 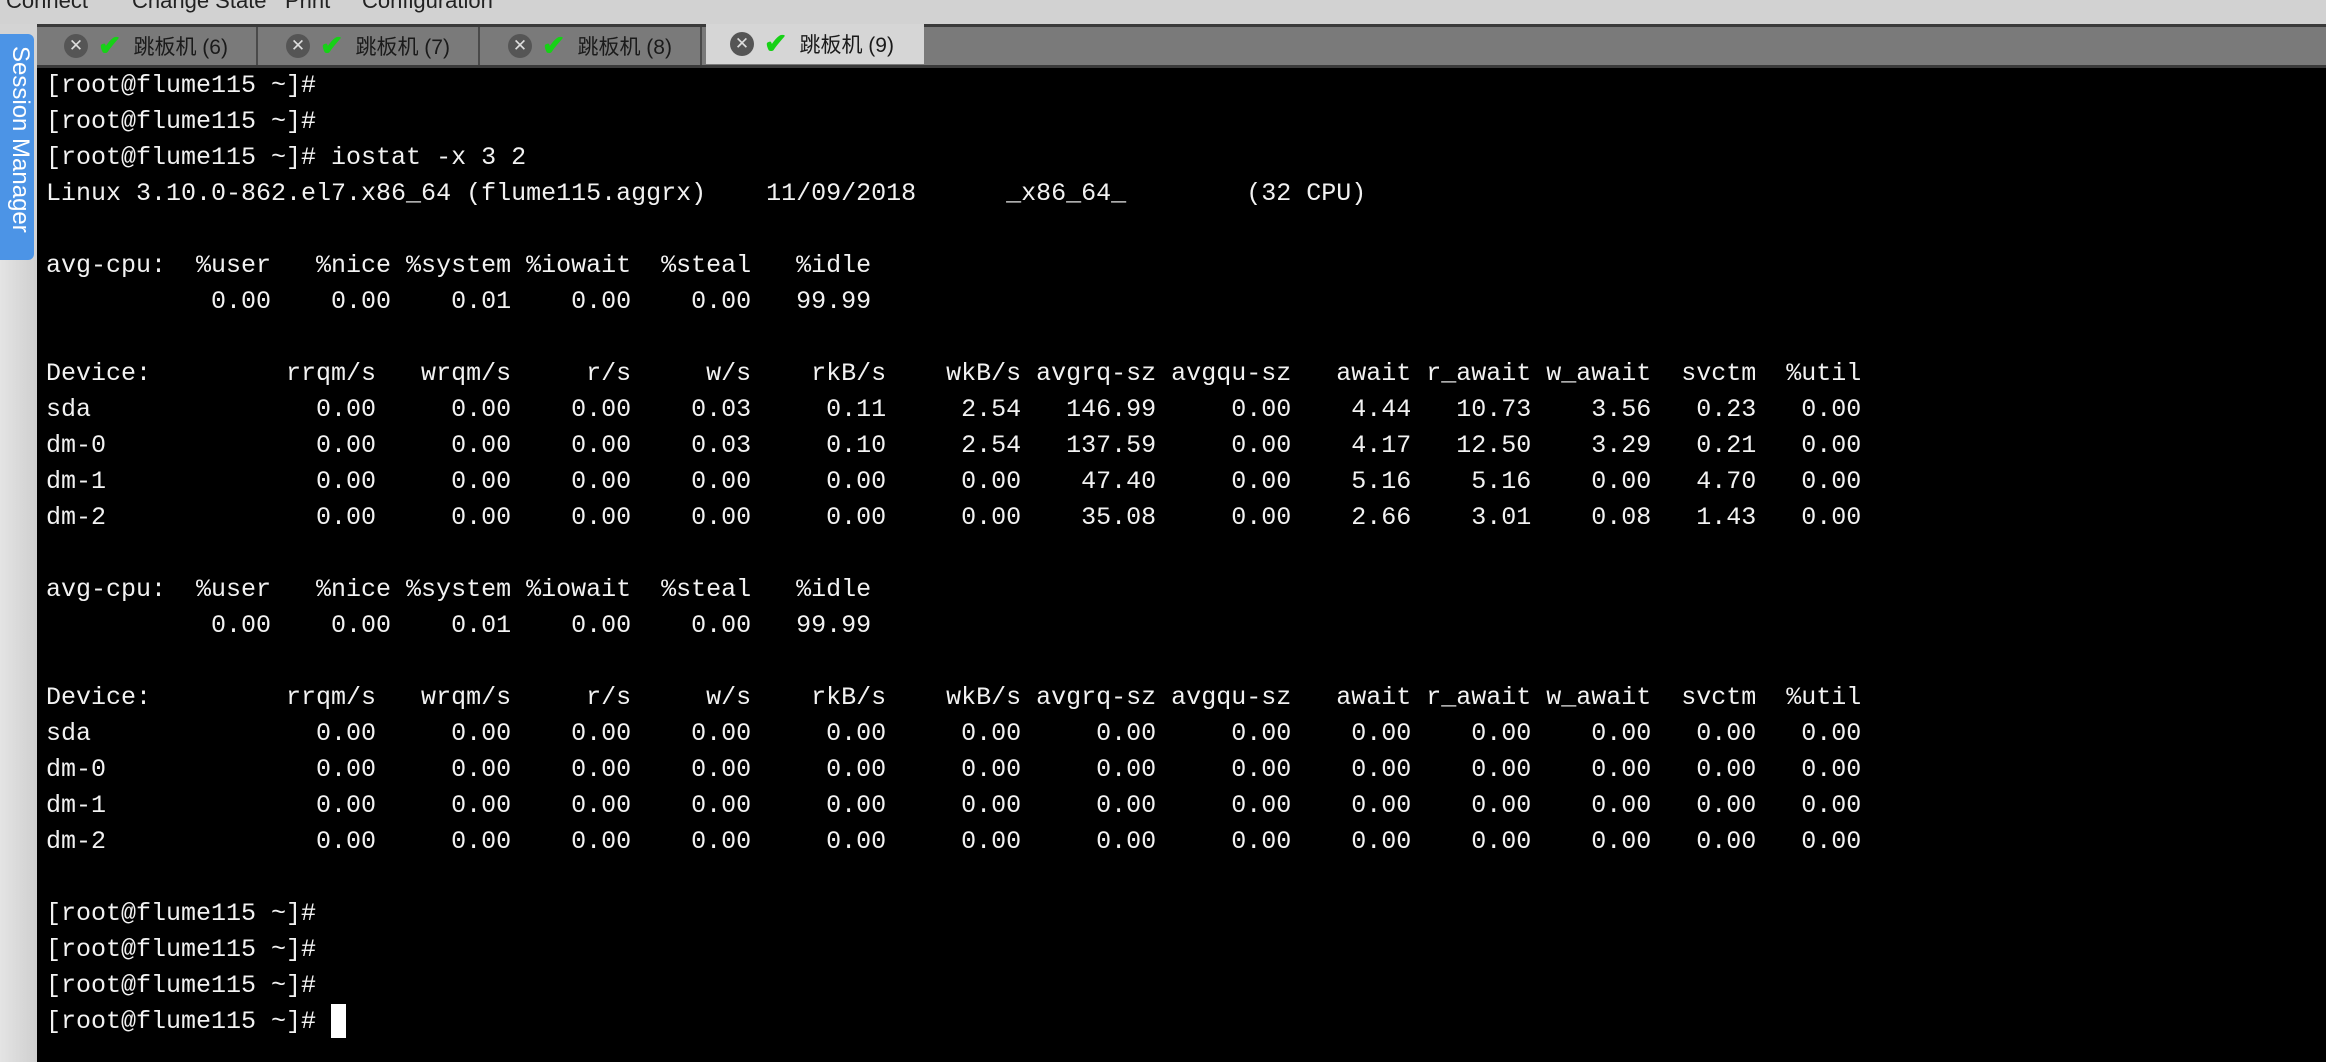 I want to click on tab-session-8: ✕ ✔ 跳板机 (8), so click(x=593, y=46).